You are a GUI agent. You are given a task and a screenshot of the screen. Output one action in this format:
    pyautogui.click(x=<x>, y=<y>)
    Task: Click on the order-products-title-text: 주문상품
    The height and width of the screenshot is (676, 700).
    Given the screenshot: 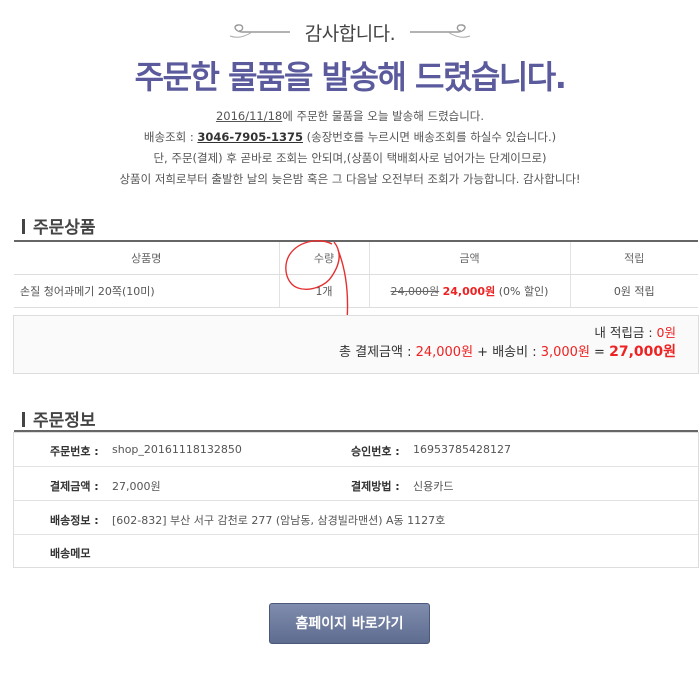 What is the action you would take?
    pyautogui.click(x=64, y=228)
    